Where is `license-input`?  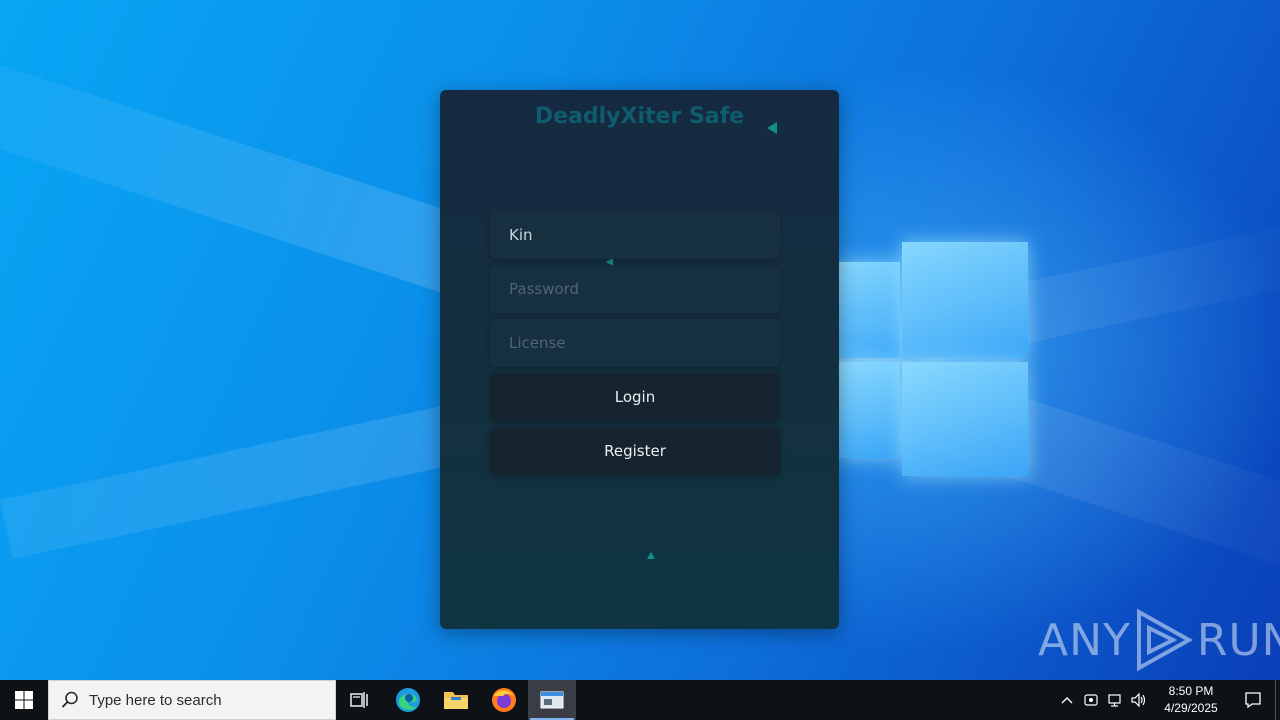 license-input is located at coordinates (634, 343).